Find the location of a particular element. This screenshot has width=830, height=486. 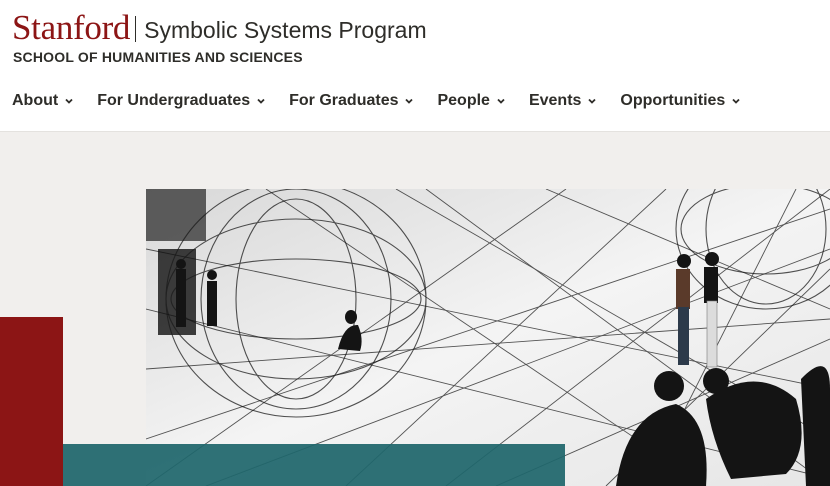

nav-item-events: Events is located at coordinates (563, 101).